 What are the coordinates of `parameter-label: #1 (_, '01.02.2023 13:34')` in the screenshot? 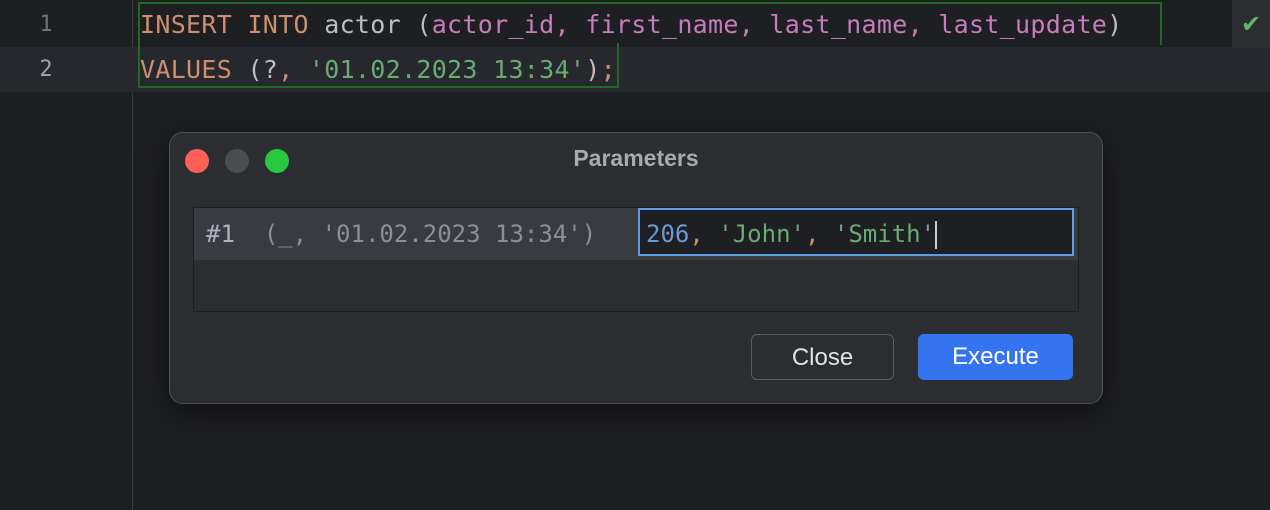 It's located at (401, 234).